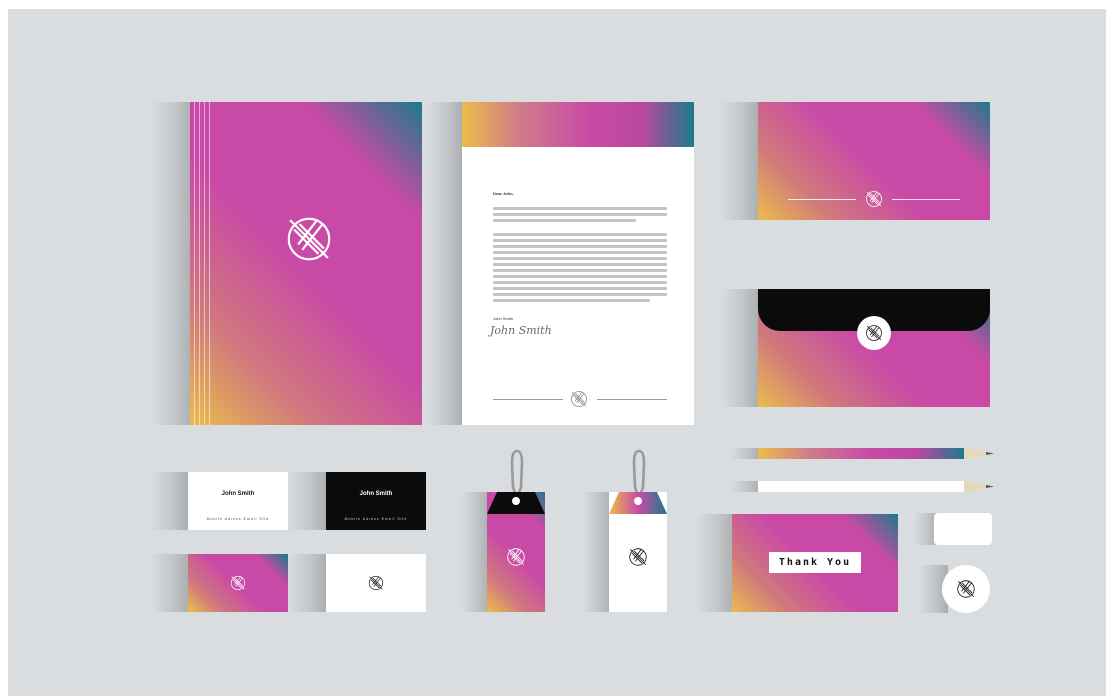 This screenshot has width=1106, height=696. I want to click on business-card-gradient, so click(238, 583).